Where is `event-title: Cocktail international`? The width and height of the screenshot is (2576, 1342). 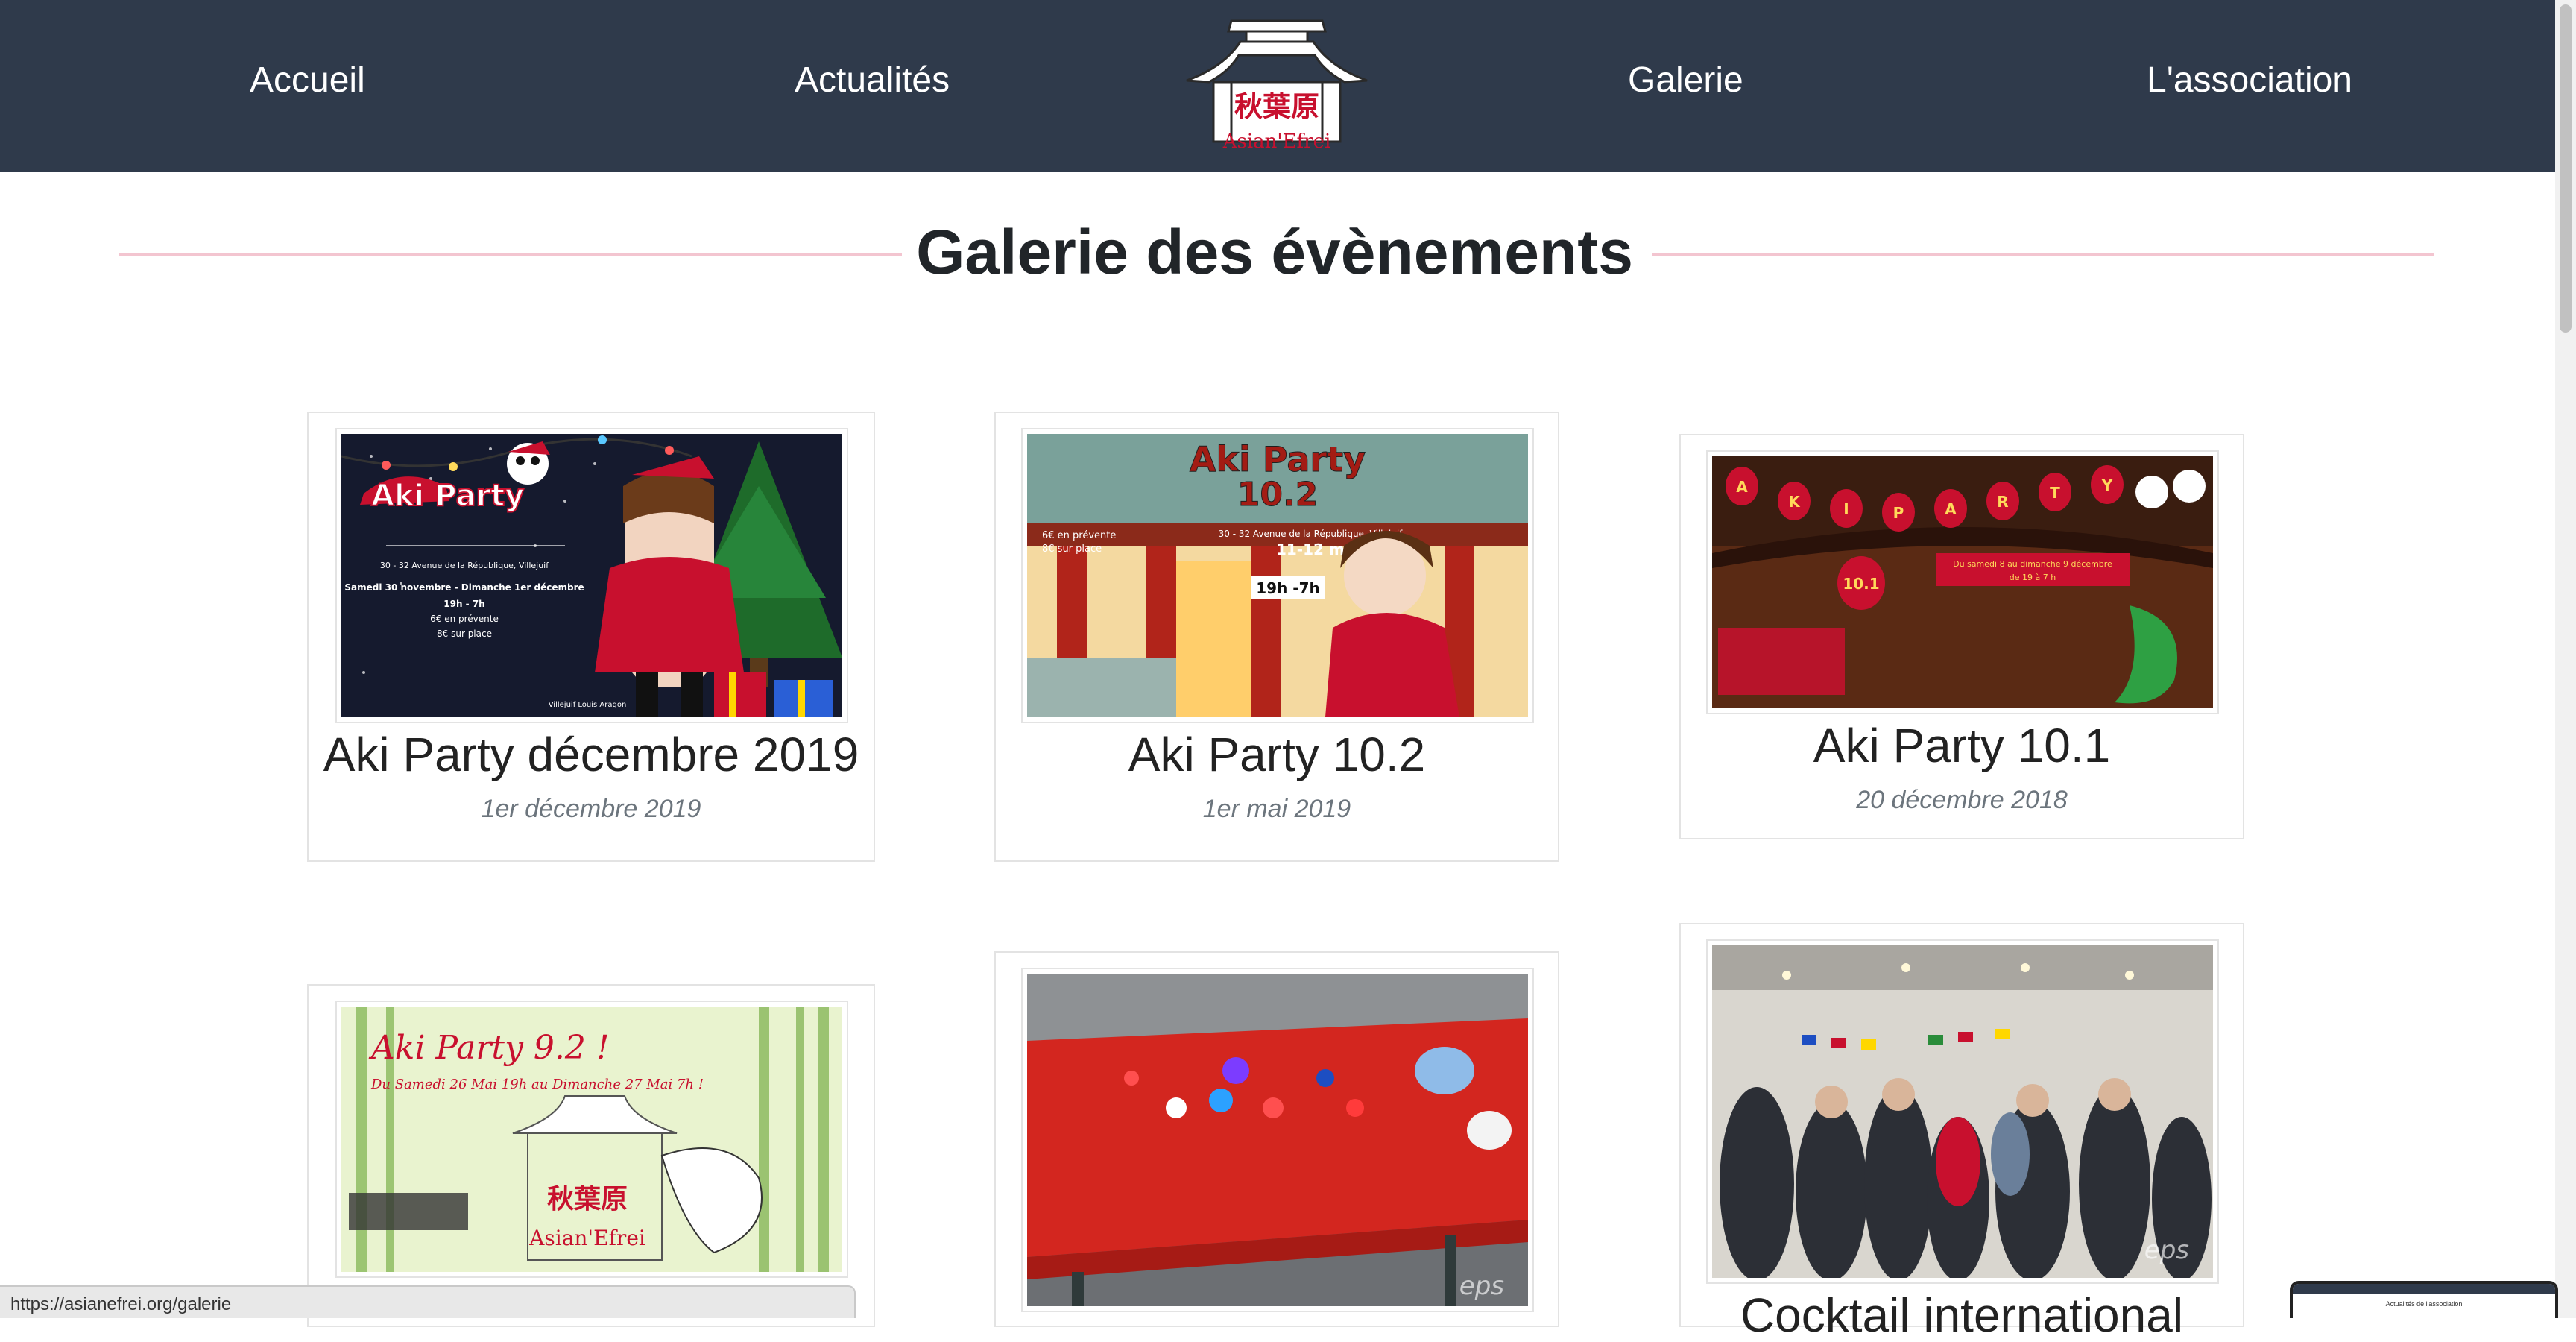 event-title: Cocktail international is located at coordinates (1962, 1315).